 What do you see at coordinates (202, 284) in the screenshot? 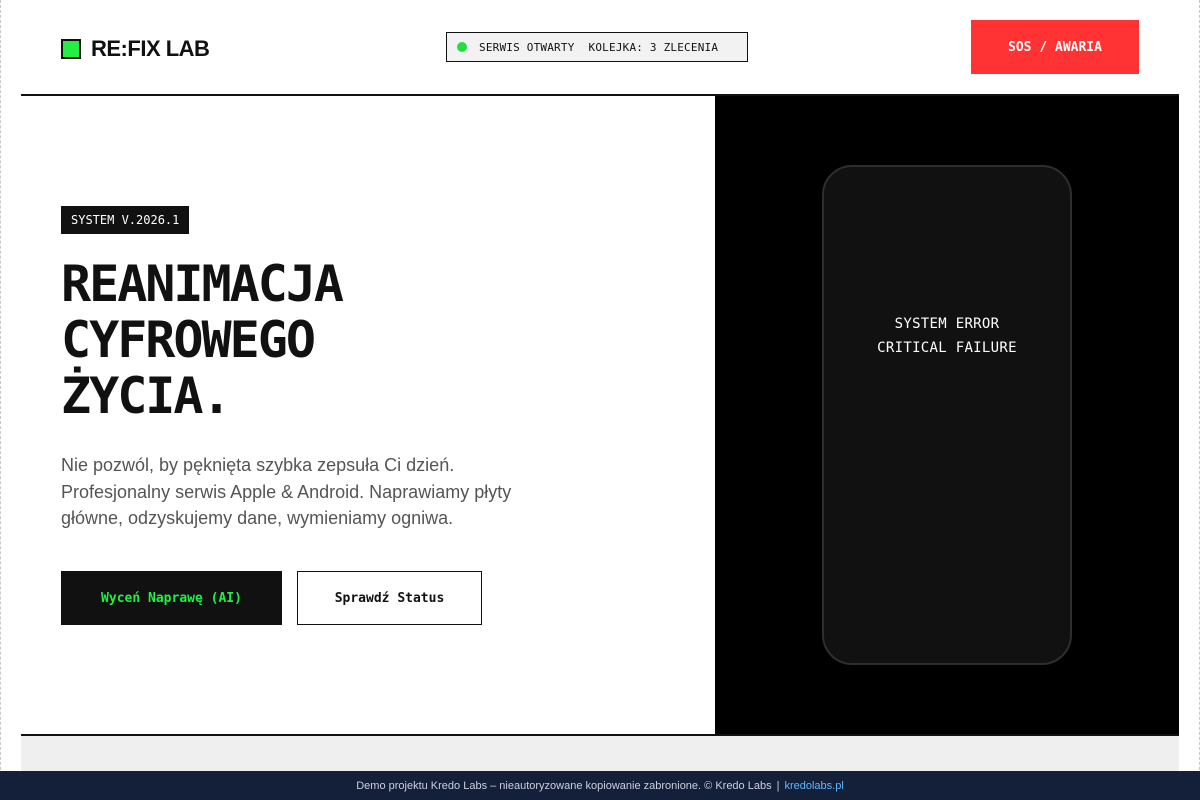
I see `hero-title-line: REANIMACJA` at bounding box center [202, 284].